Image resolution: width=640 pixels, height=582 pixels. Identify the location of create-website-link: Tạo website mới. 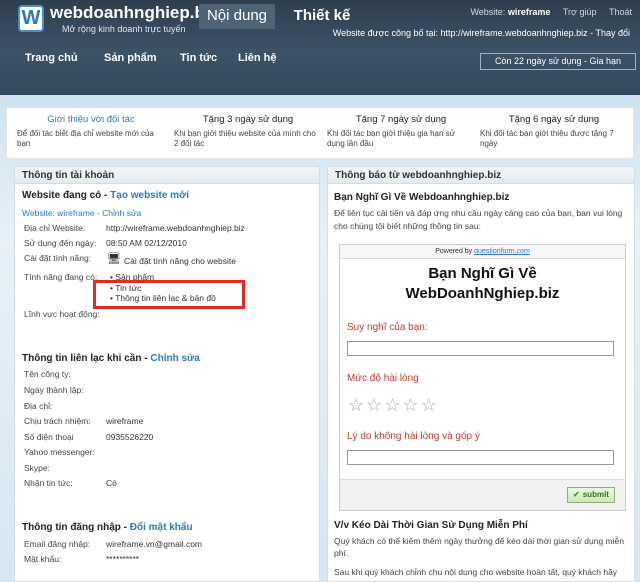
(149, 195).